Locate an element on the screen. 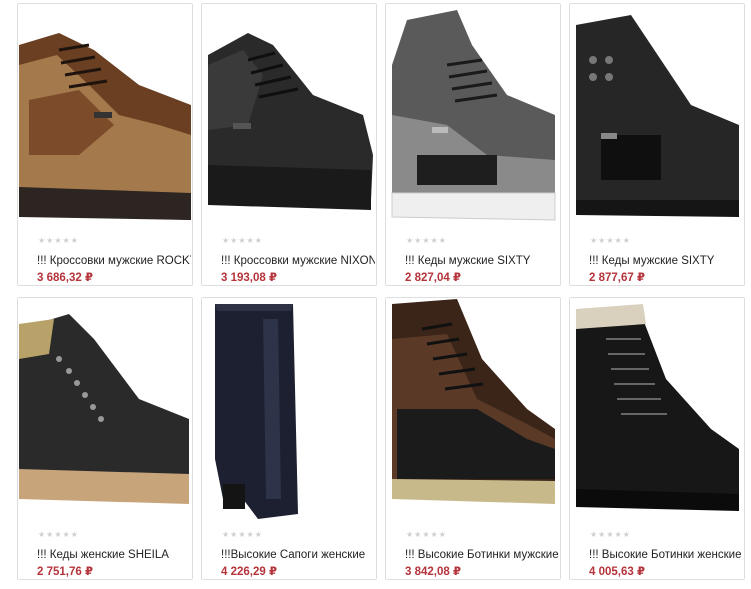  product-title: !!!Высокие Сапоги женские is located at coordinates (298, 555).